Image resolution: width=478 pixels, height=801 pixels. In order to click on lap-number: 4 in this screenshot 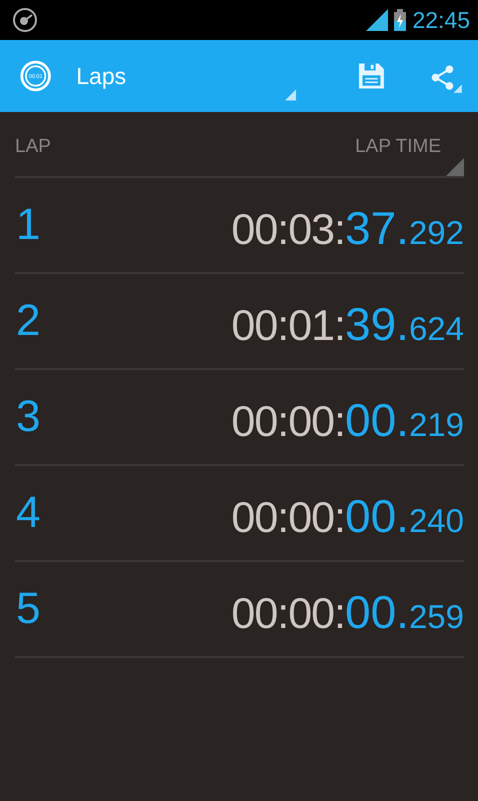, I will do `click(28, 513)`.